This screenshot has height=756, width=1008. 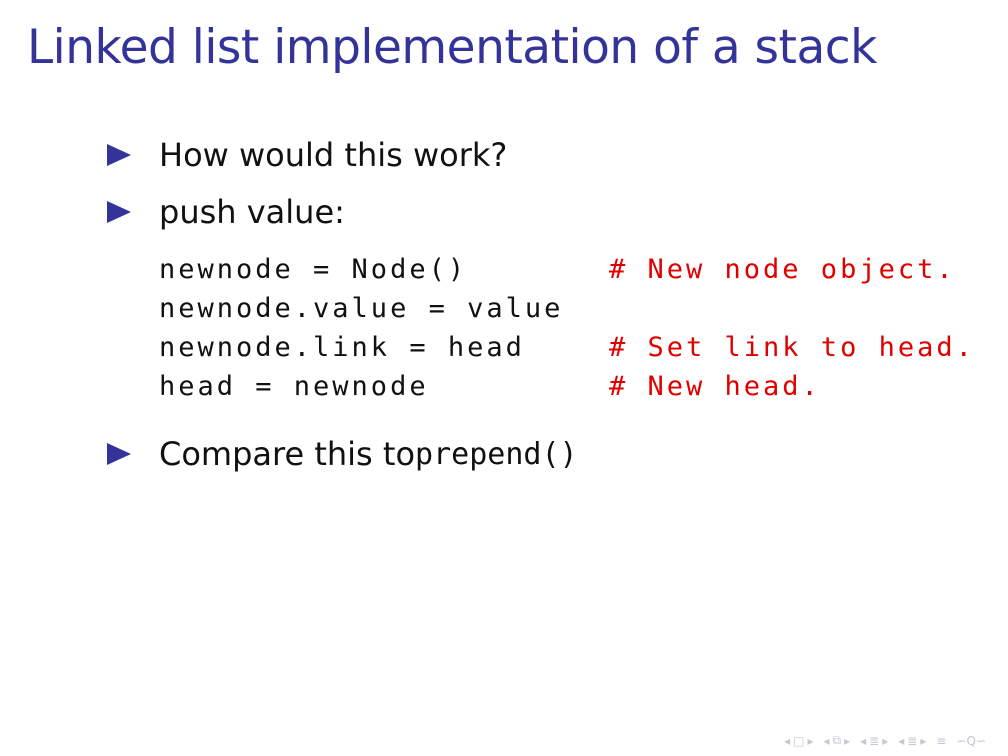 I want to click on code-comment: # Set link to head., so click(x=792, y=347).